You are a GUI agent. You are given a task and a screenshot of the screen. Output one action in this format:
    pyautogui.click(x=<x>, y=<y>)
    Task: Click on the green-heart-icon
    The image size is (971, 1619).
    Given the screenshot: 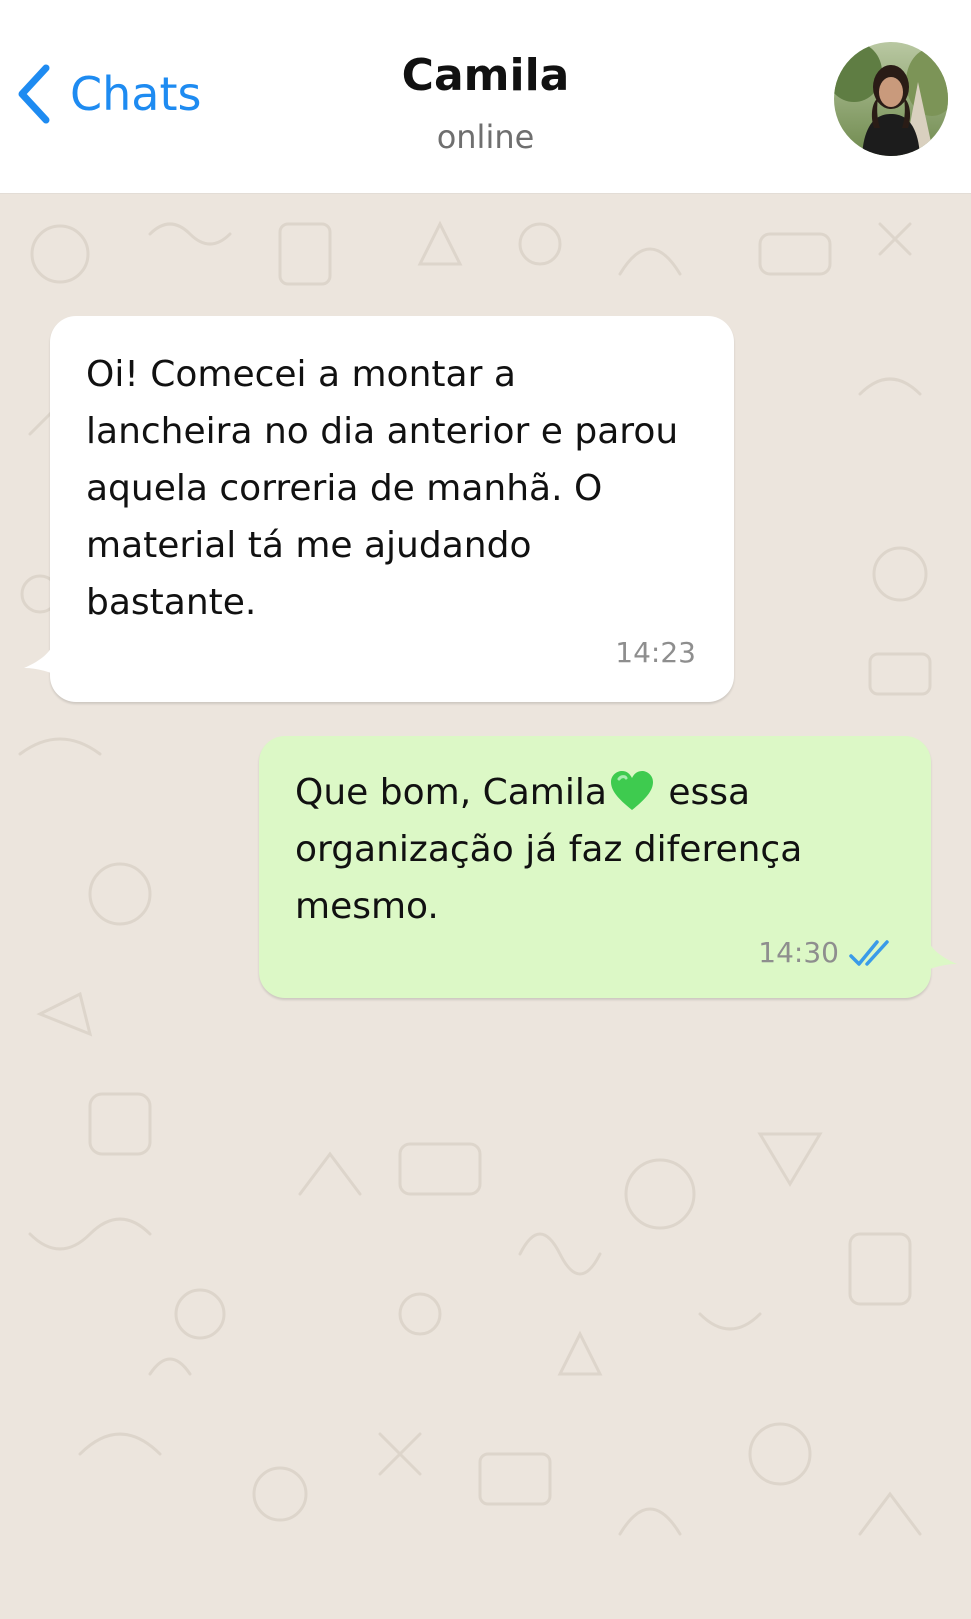 What is the action you would take?
    pyautogui.click(x=631, y=790)
    